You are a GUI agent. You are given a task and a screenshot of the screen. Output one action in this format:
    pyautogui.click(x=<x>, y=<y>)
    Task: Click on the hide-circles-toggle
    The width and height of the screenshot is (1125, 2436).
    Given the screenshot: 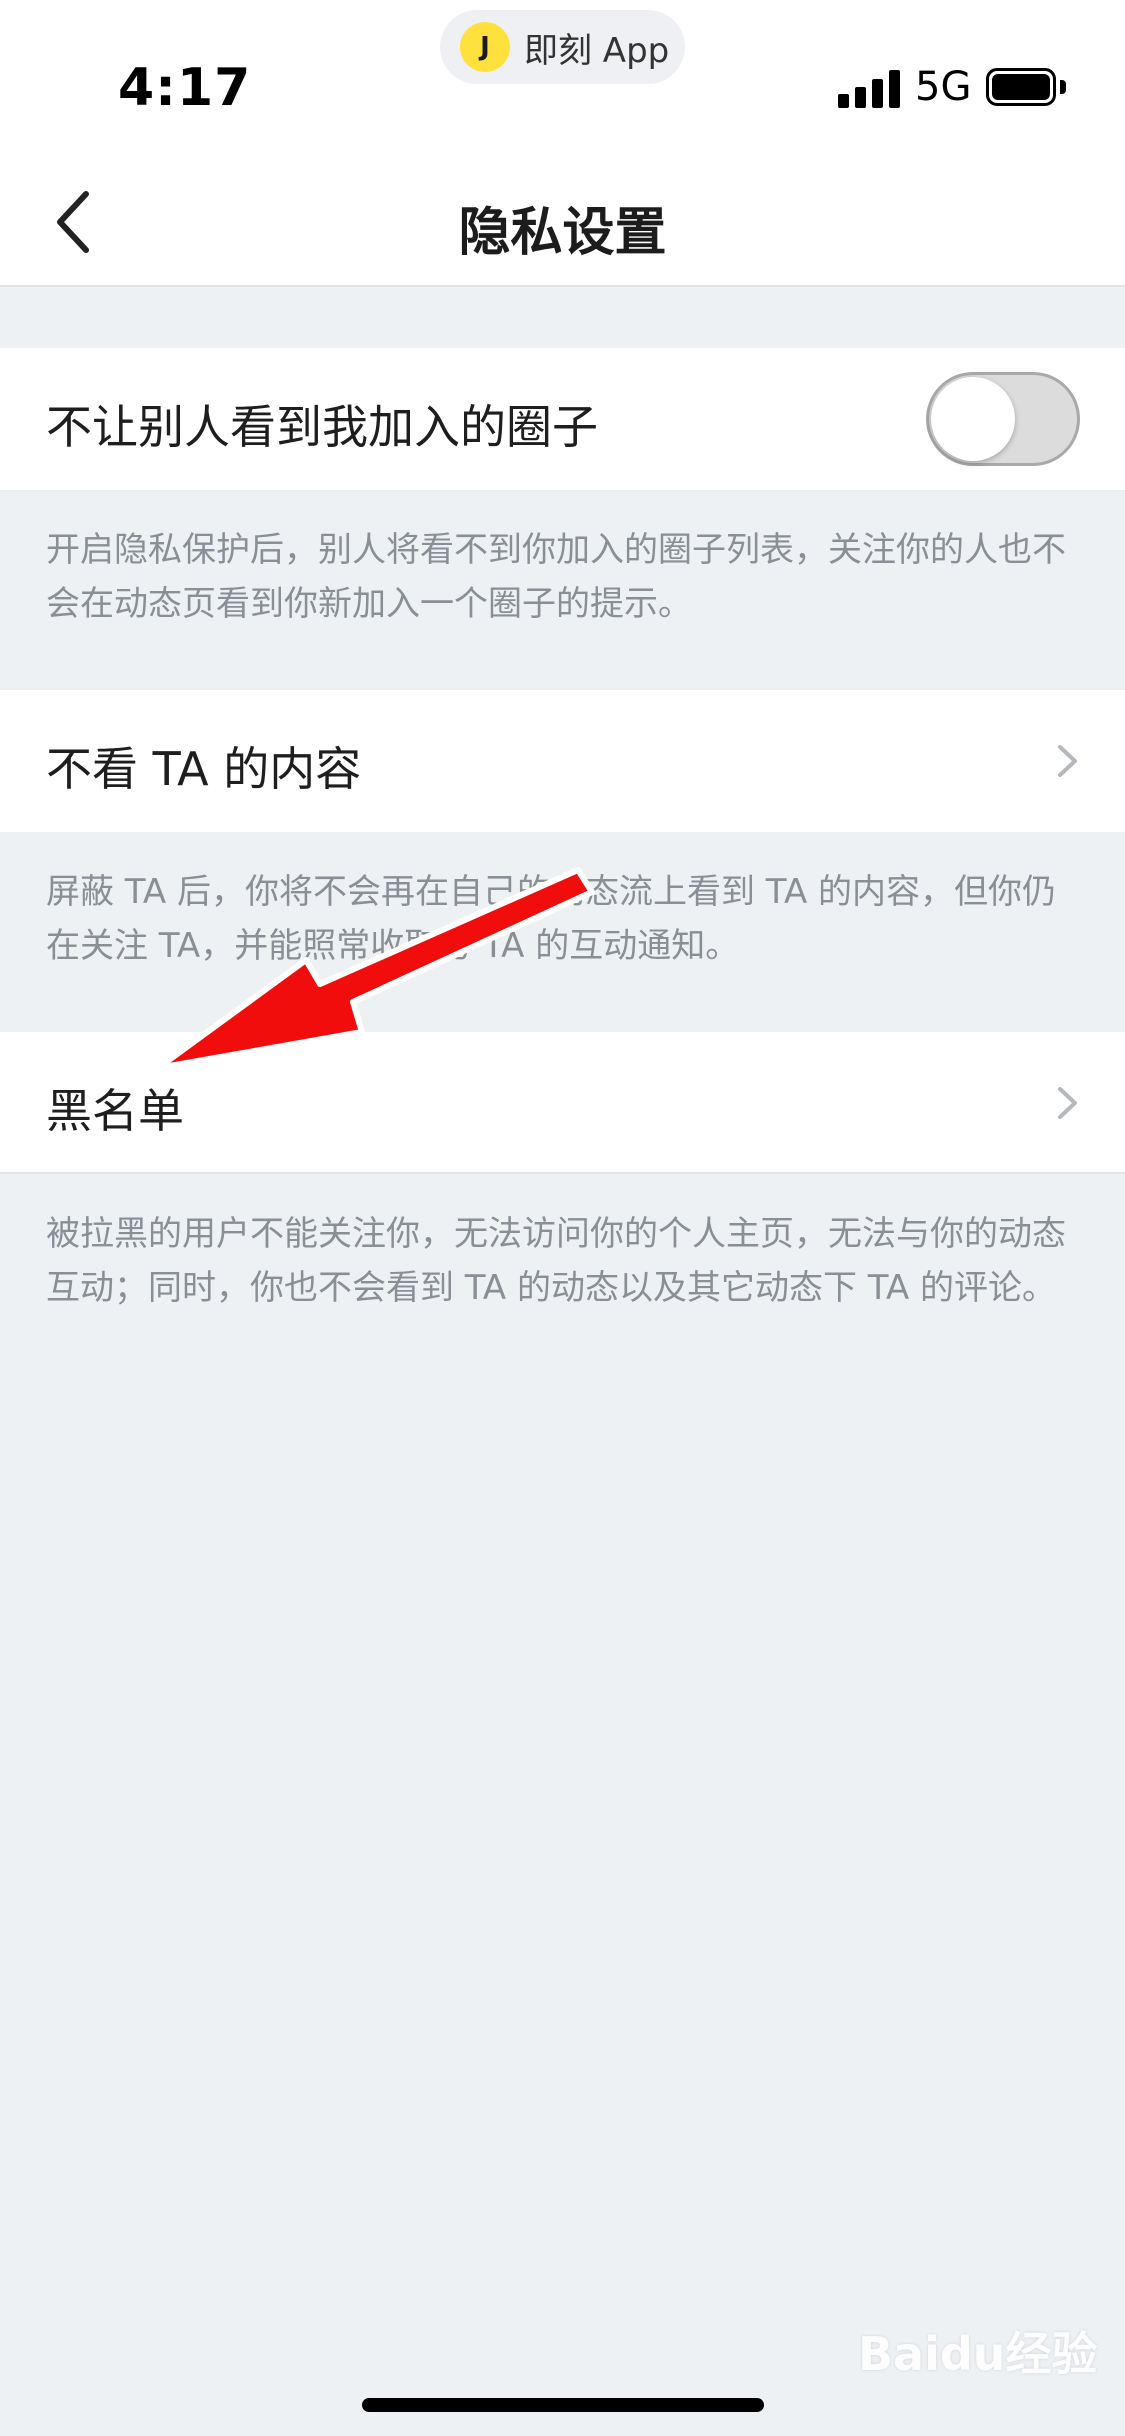 What is the action you would take?
    pyautogui.click(x=1003, y=419)
    